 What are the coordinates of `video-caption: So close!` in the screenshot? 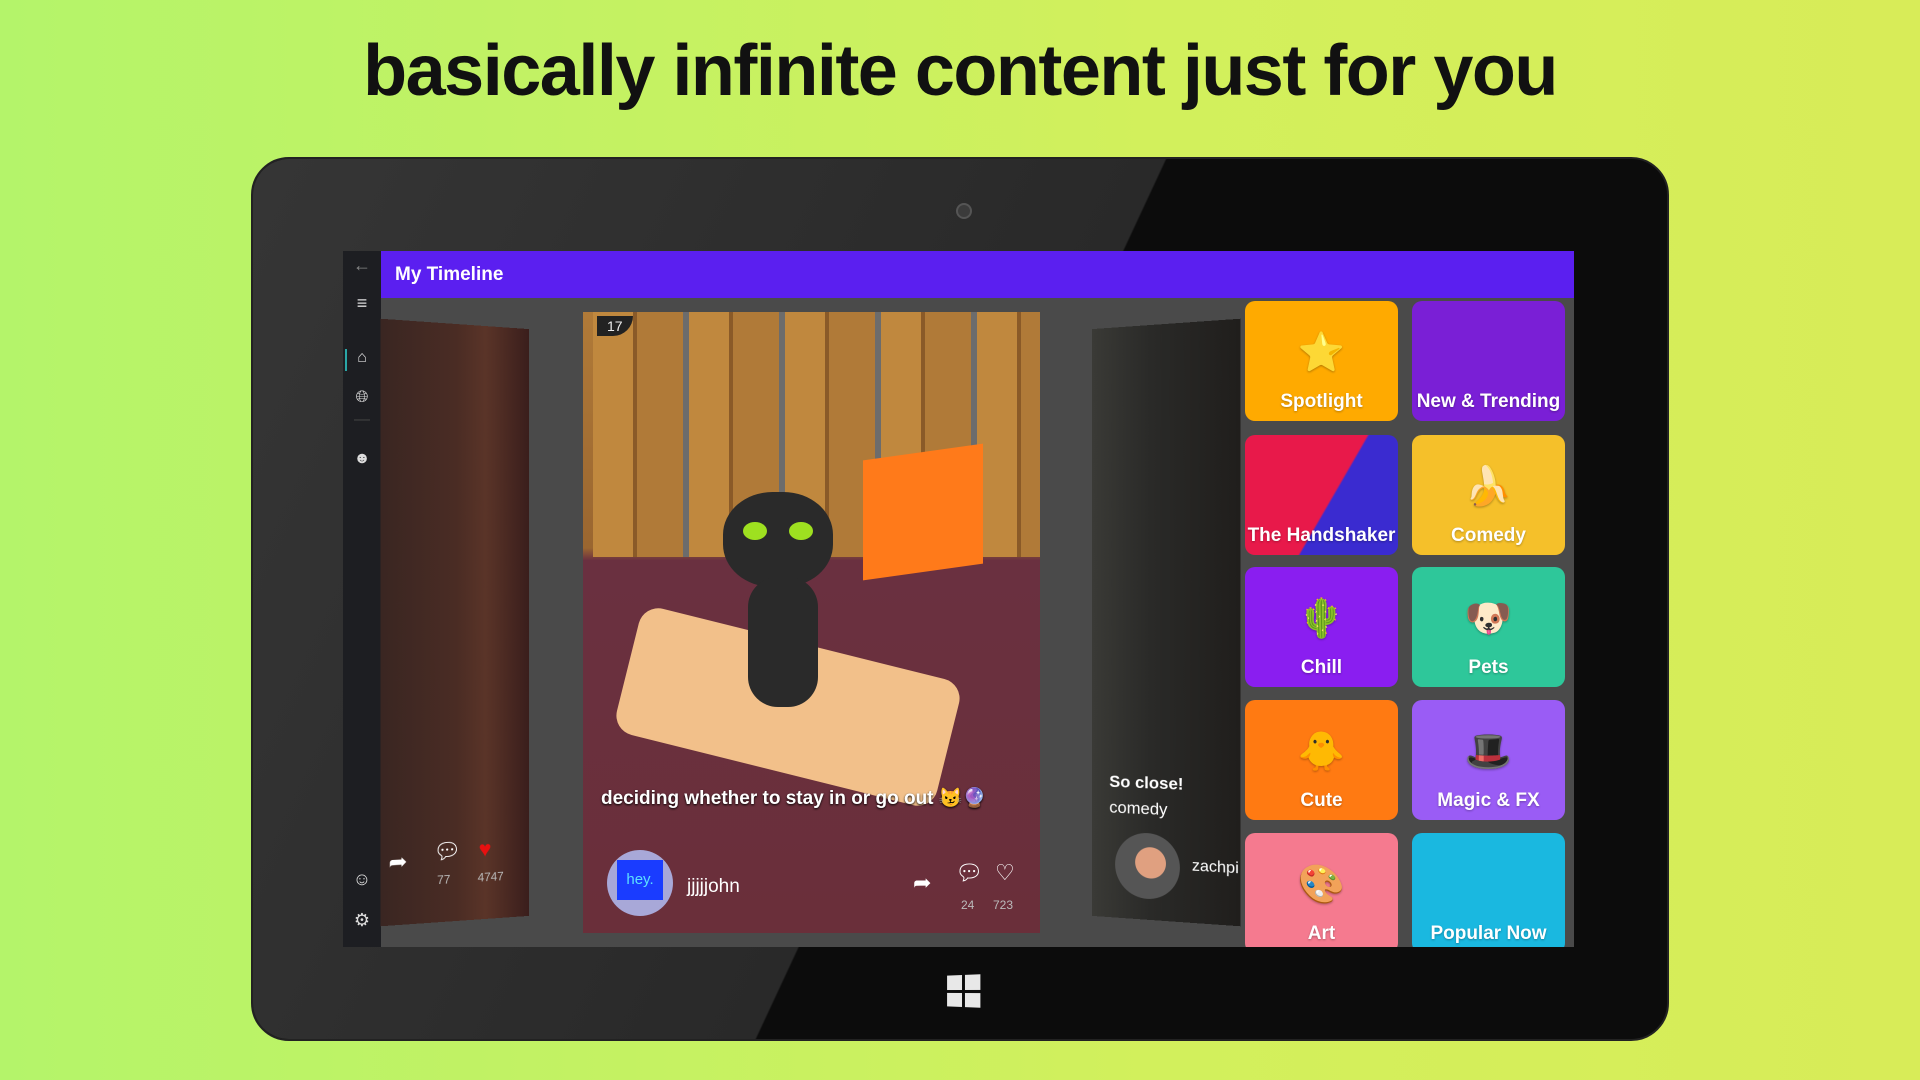 It's located at (1146, 783).